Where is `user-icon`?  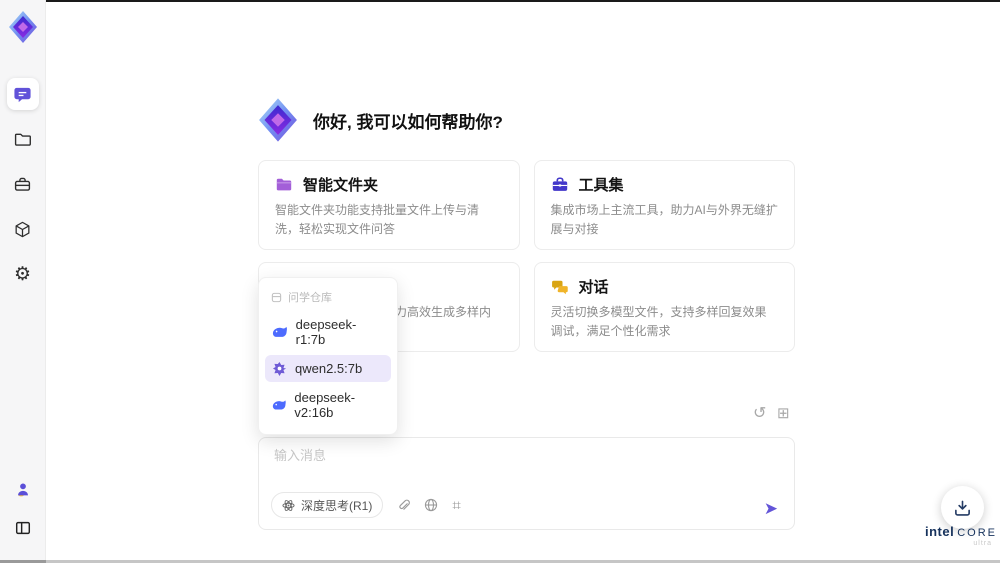 user-icon is located at coordinates (22, 490).